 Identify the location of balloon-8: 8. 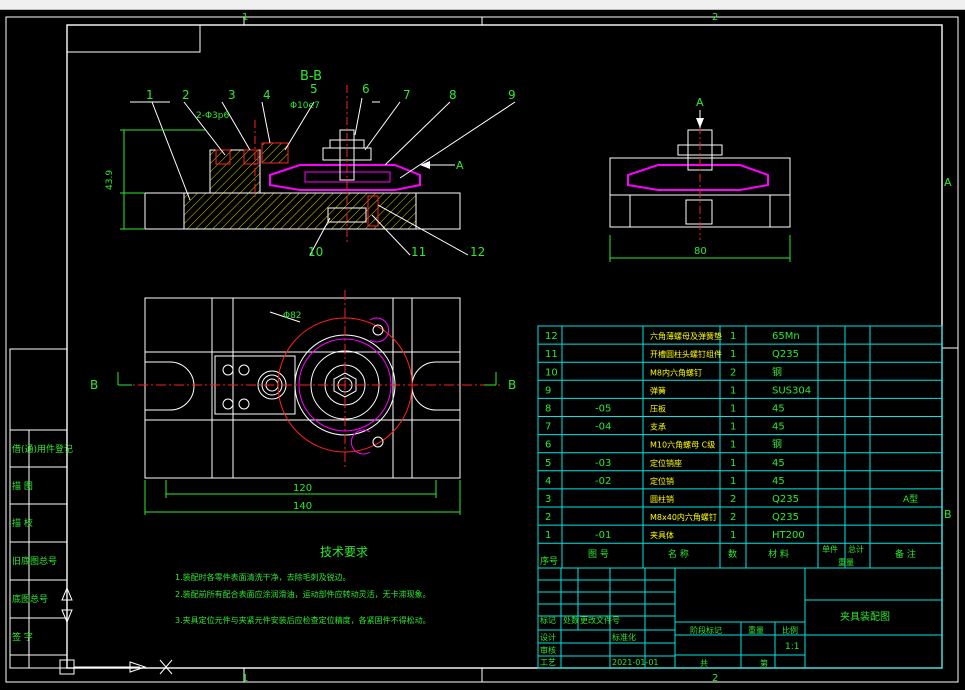
(453, 95).